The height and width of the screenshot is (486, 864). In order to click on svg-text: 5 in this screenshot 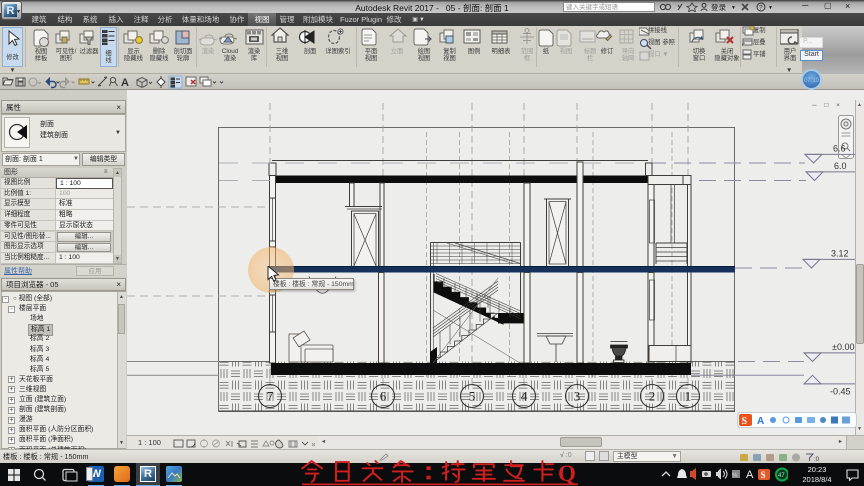, I will do `click(472, 396)`.